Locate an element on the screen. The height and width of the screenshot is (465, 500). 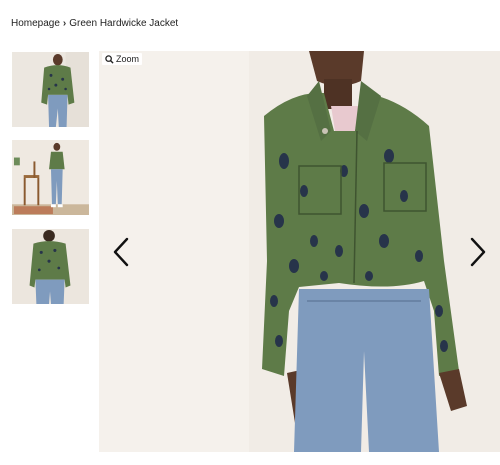
zoom-label: Zoom is located at coordinates (128, 59).